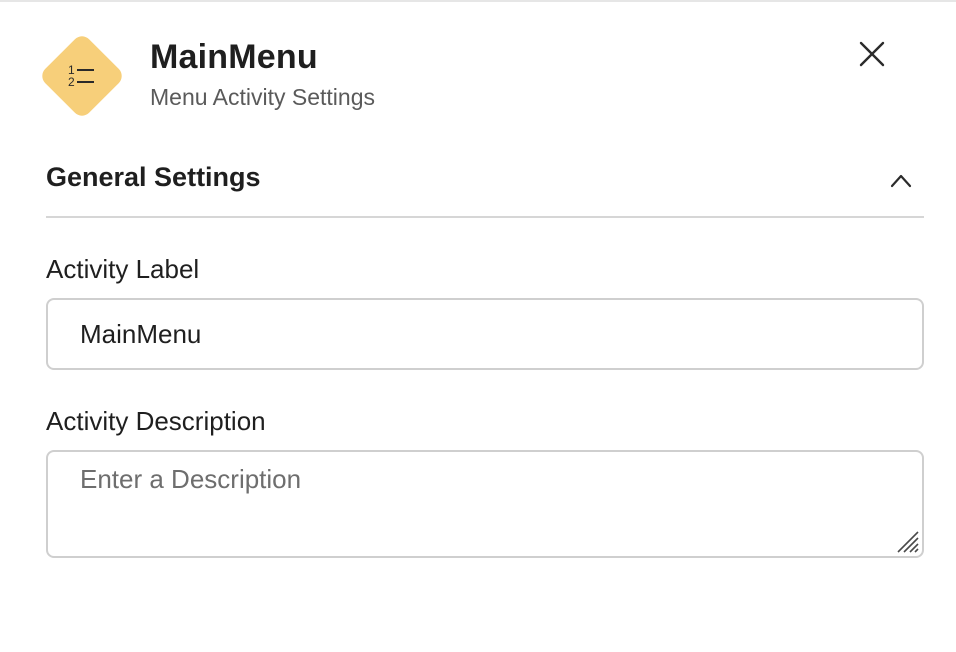  I want to click on page-title: MainMenu, so click(234, 57).